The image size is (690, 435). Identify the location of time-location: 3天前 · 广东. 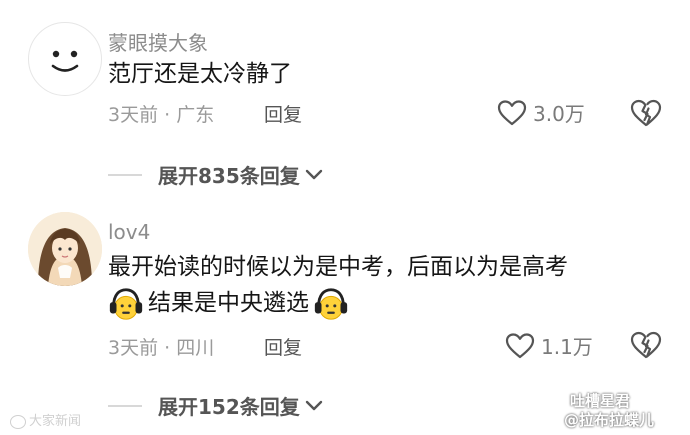
(161, 115).